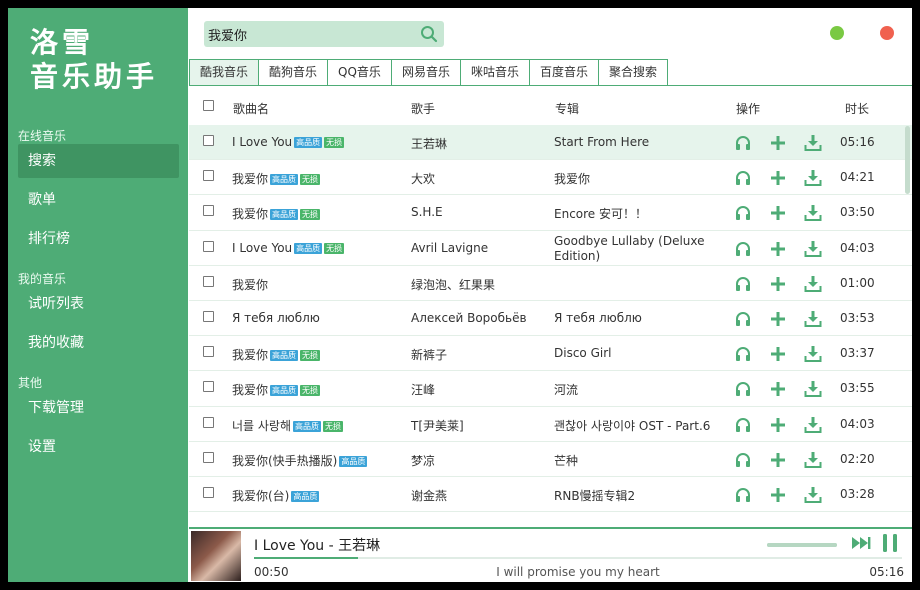 Image resolution: width=920 pixels, height=590 pixels. I want to click on section-title-my-music: 我的音乐, so click(42, 279).